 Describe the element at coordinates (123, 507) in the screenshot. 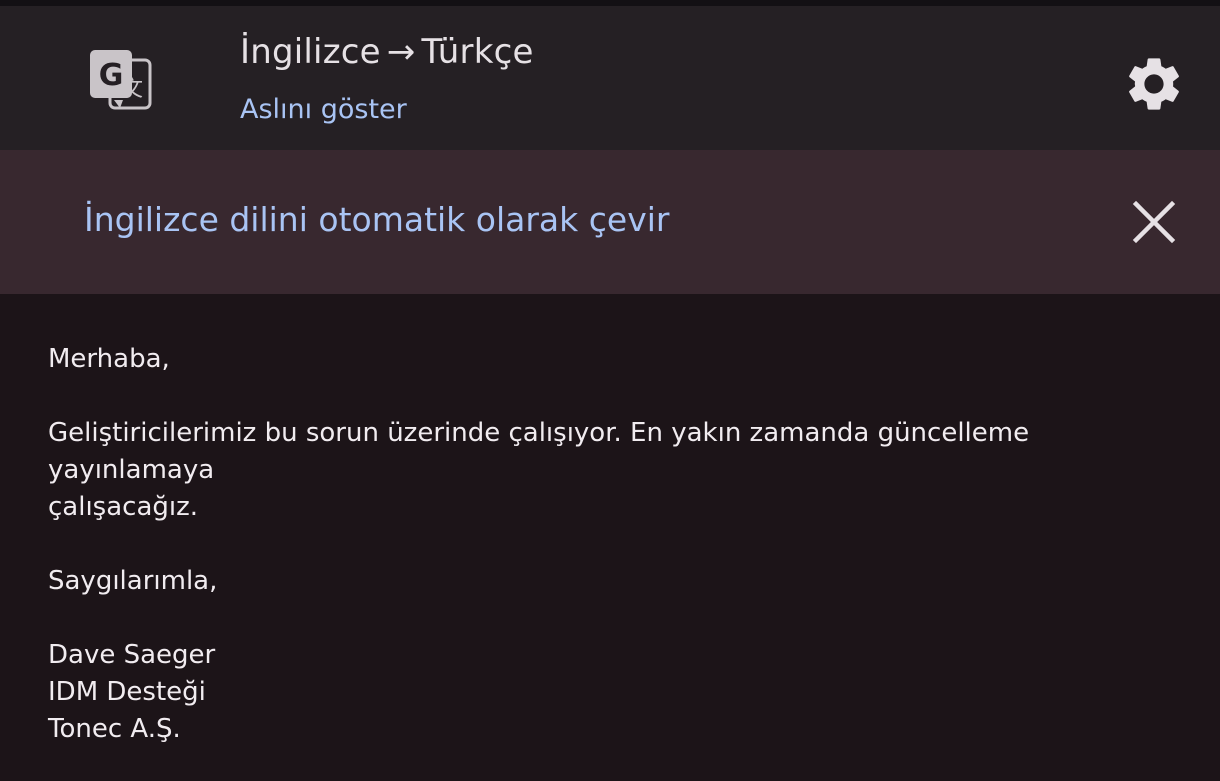

I see `body-line-2: çalışacağız.` at that location.